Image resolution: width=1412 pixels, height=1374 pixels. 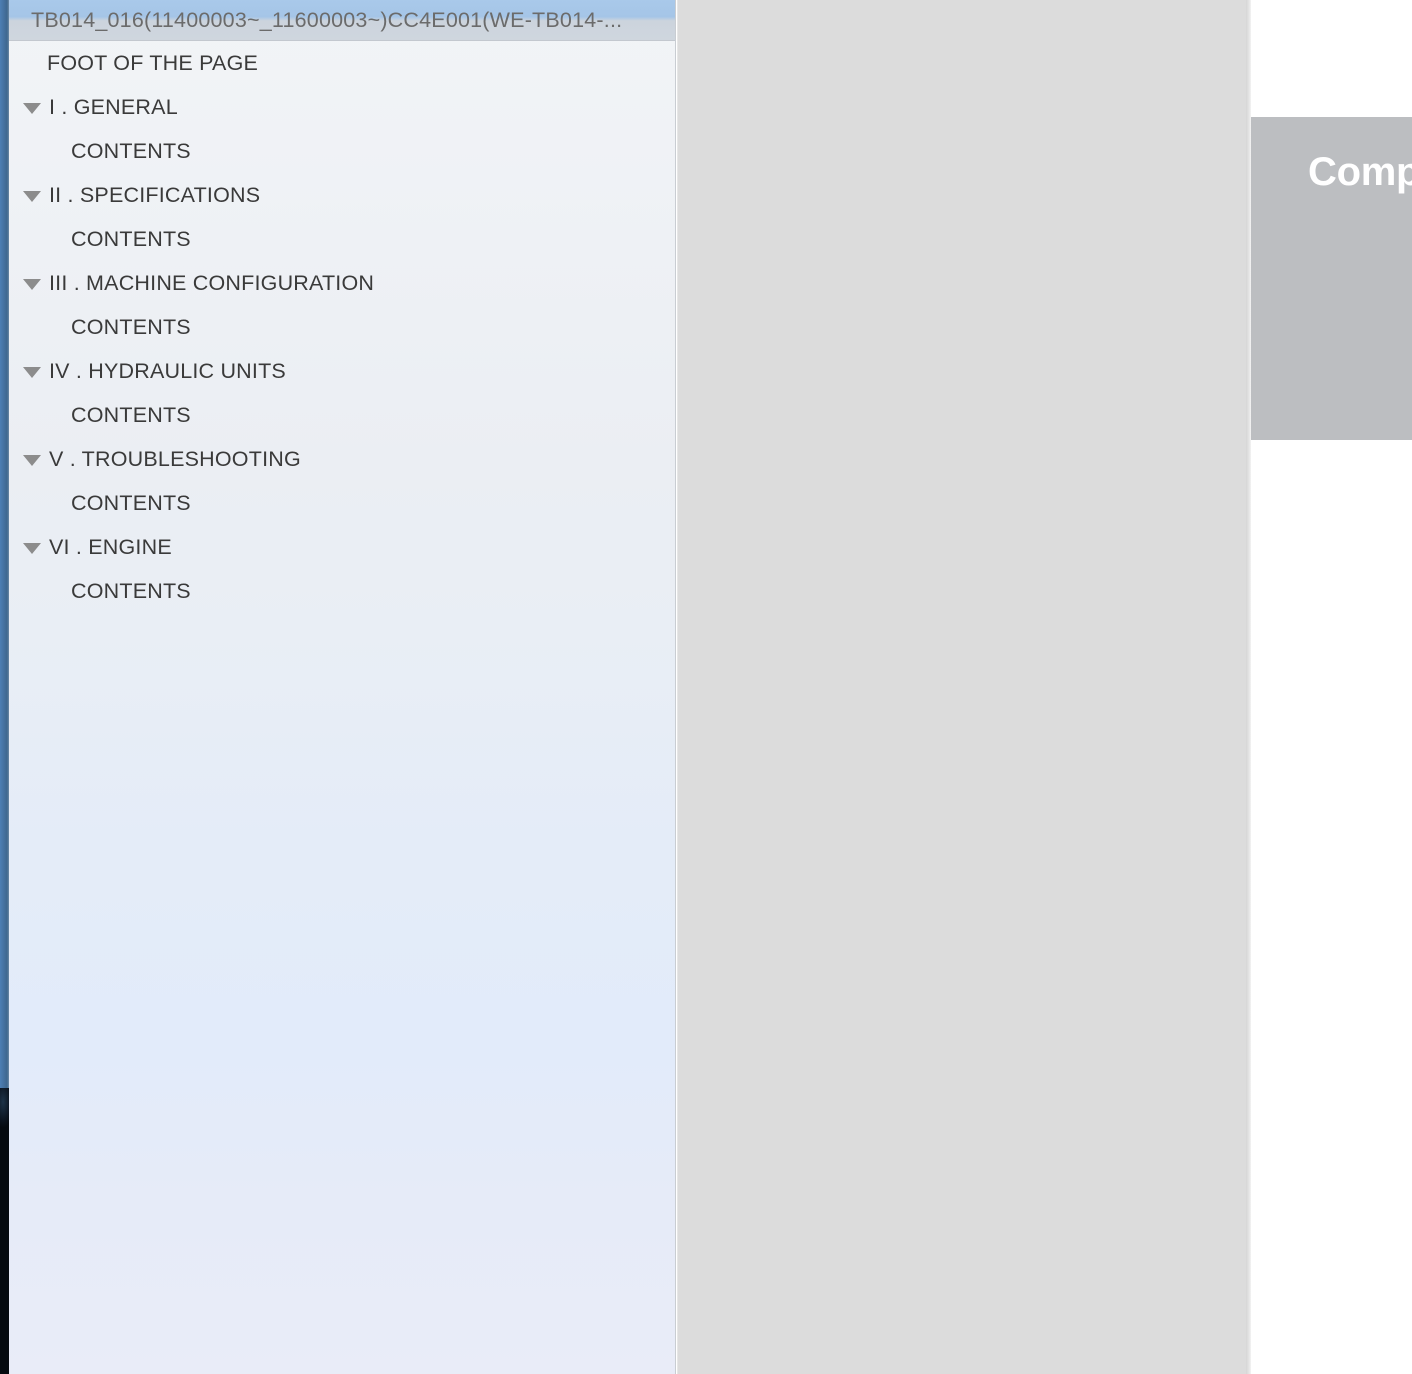 I want to click on outline-item-label: VI . ENGINE, so click(x=110, y=546).